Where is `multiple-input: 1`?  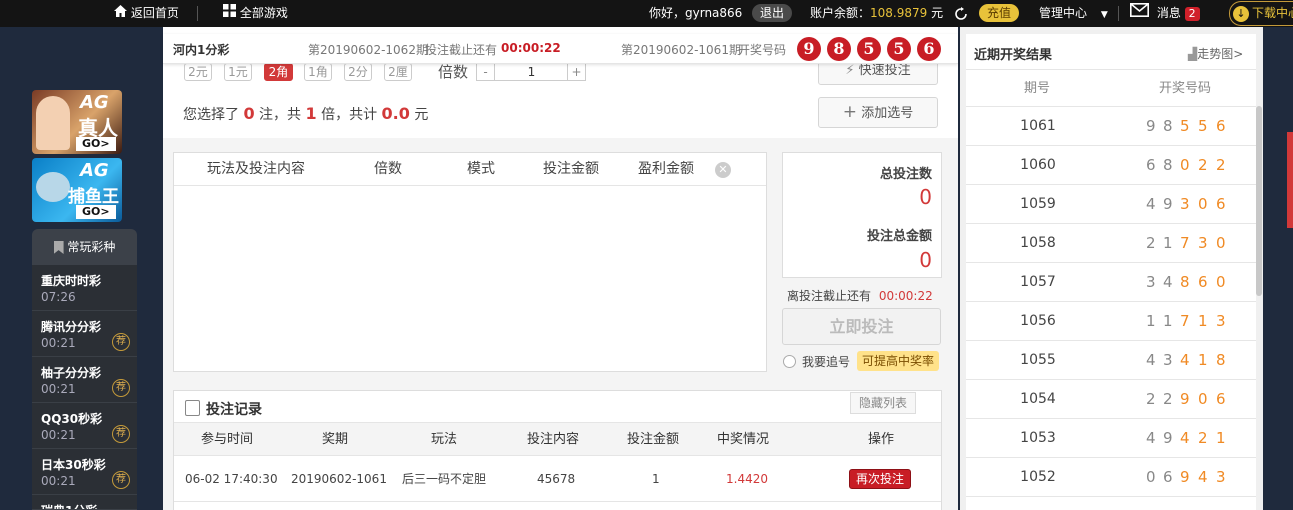
multiple-input: 1 is located at coordinates (531, 72).